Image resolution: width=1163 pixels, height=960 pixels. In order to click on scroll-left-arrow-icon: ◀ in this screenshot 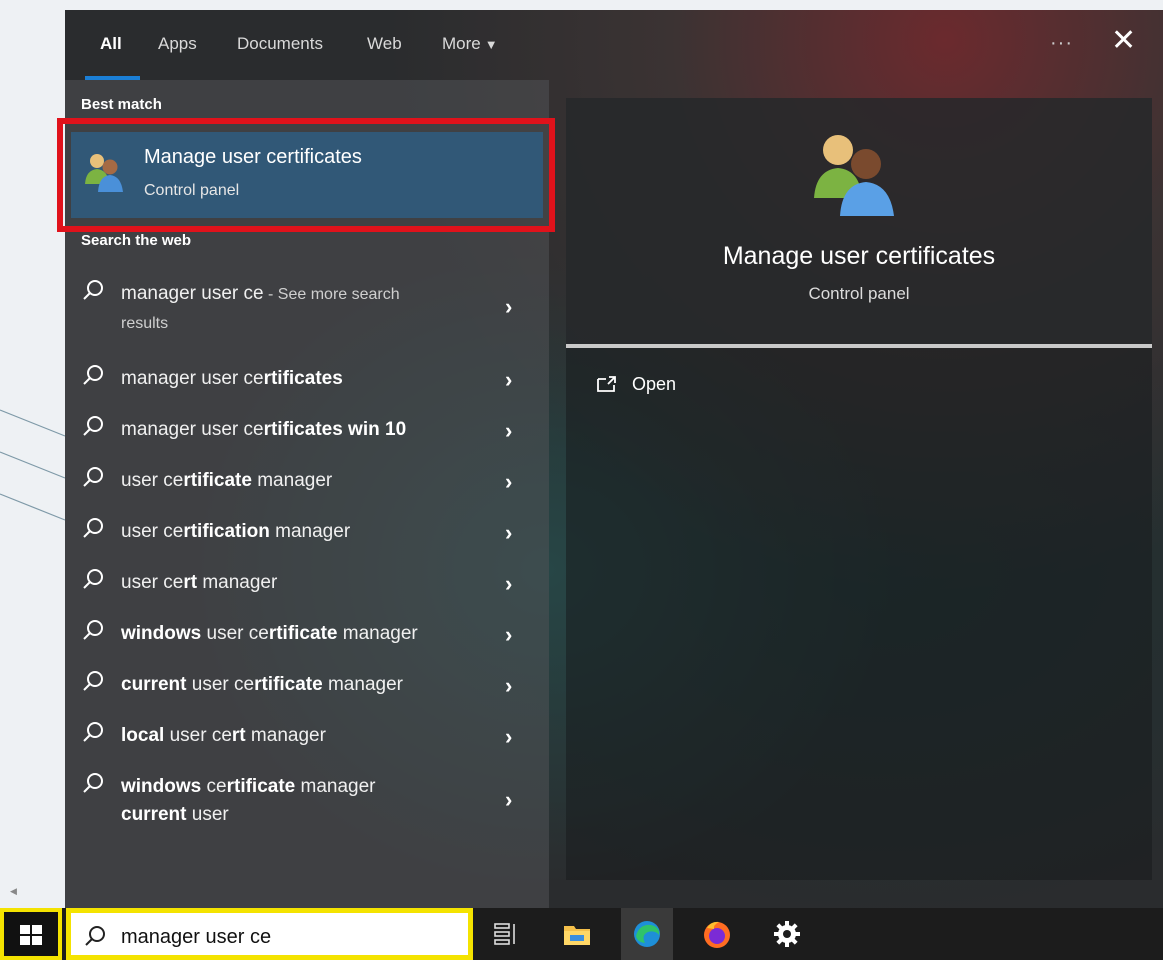, I will do `click(13, 891)`.